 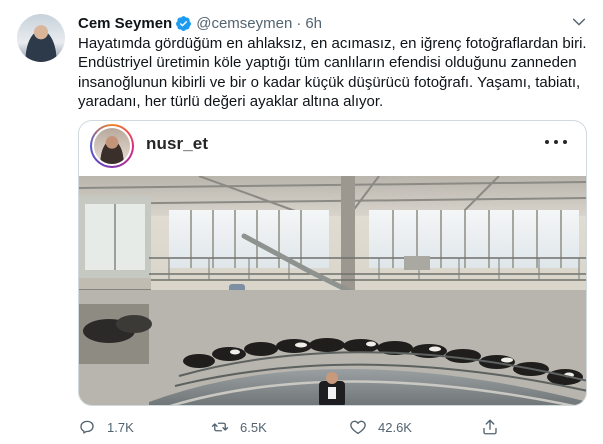 I want to click on like-button: 42.6K, so click(x=380, y=427).